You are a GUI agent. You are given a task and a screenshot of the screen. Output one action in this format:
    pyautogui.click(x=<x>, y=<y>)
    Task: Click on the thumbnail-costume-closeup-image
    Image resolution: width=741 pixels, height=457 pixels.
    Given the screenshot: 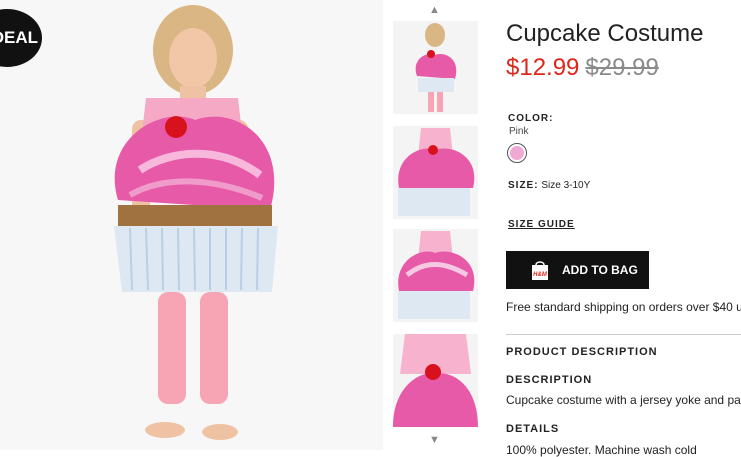 What is the action you would take?
    pyautogui.click(x=435, y=380)
    